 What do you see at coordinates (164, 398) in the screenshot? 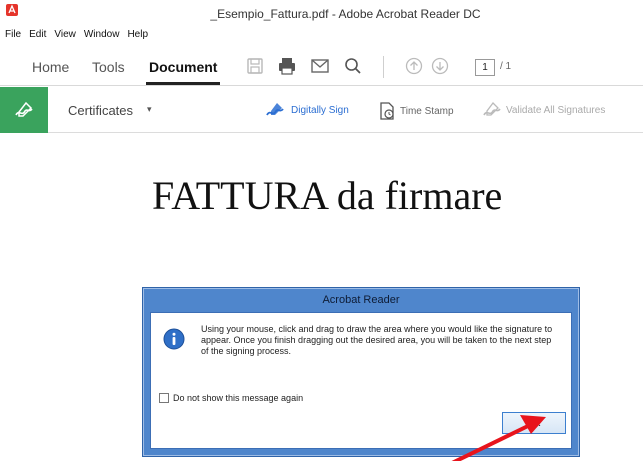
I see `dont-show-again-checkbox` at bounding box center [164, 398].